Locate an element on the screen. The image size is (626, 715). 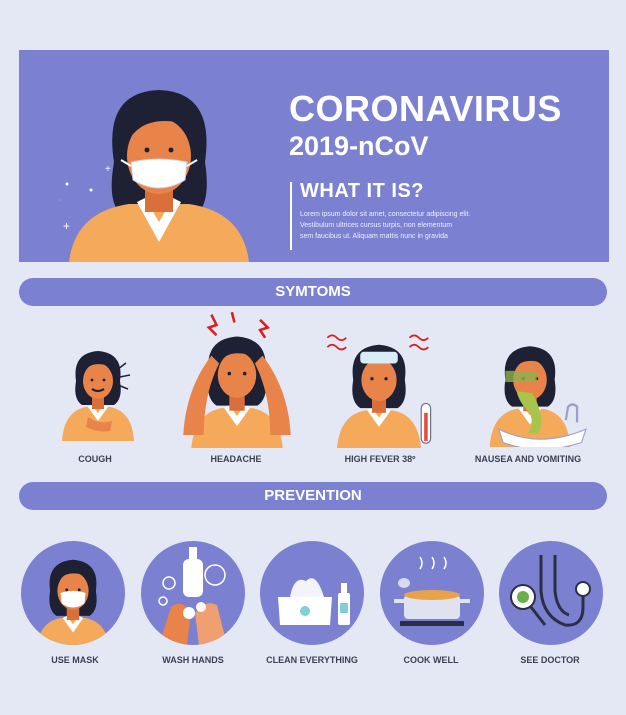
cook-well-circle is located at coordinates (432, 593).